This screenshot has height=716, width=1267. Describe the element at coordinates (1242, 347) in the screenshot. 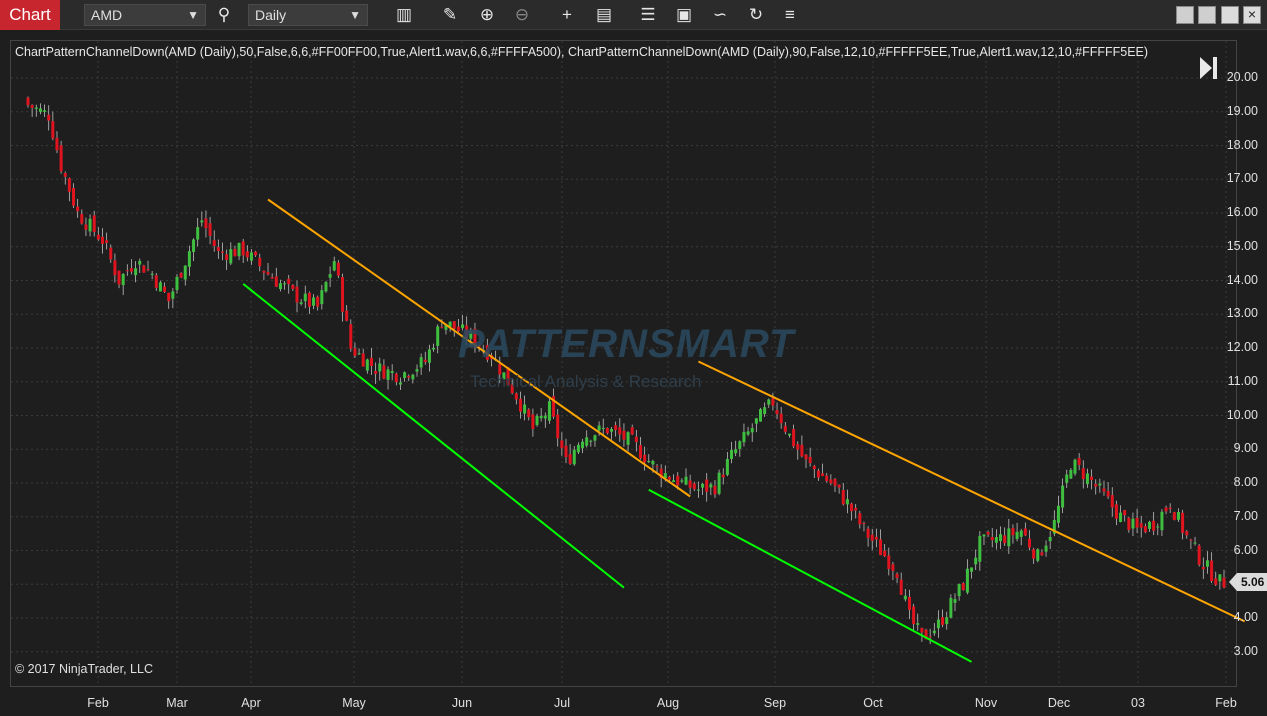

I see `price-tick-label: 12.00` at that location.